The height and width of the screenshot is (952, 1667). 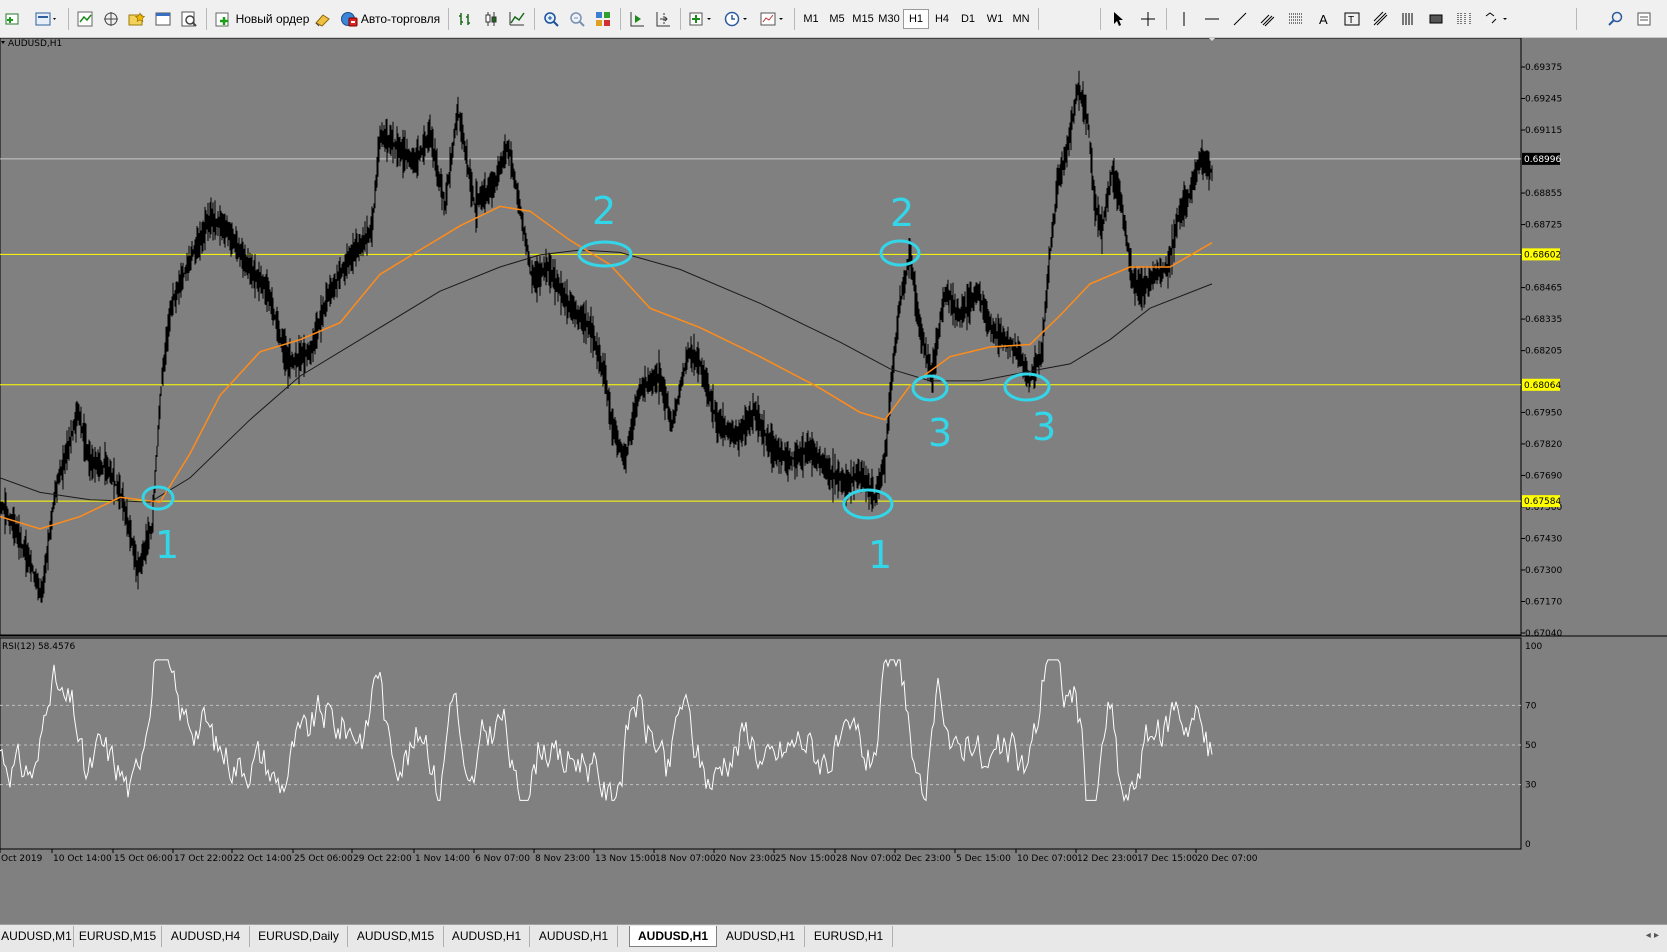 What do you see at coordinates (396, 936) in the screenshot?
I see `tab-audusd-m15: AUDUSD,M15` at bounding box center [396, 936].